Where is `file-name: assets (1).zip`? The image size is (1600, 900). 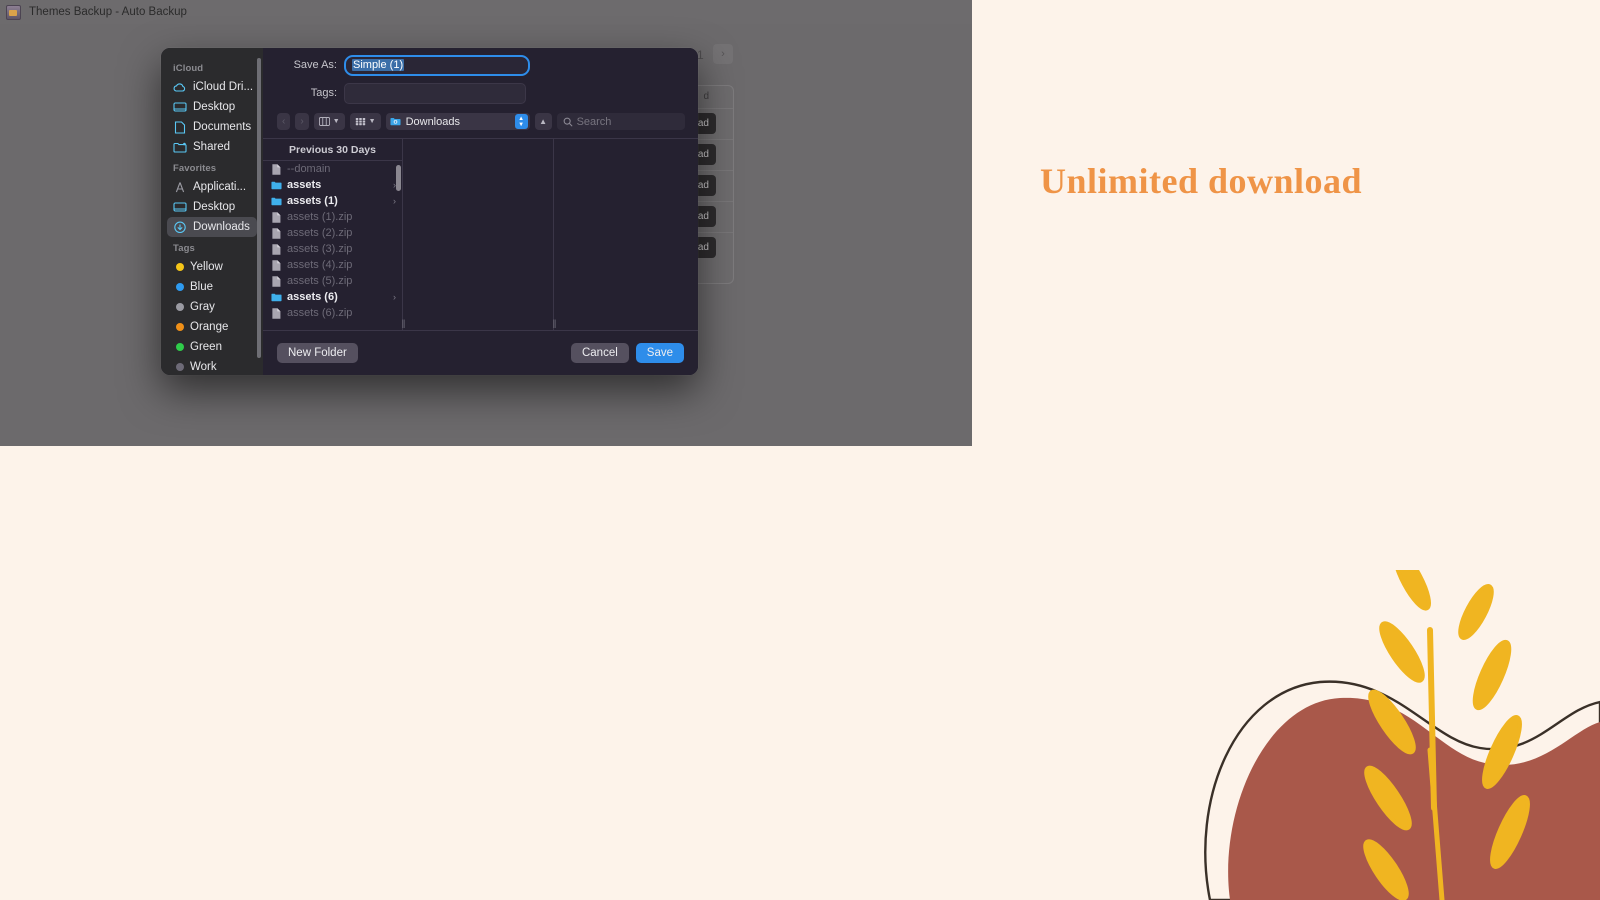
file-name: assets (1).zip is located at coordinates (320, 217).